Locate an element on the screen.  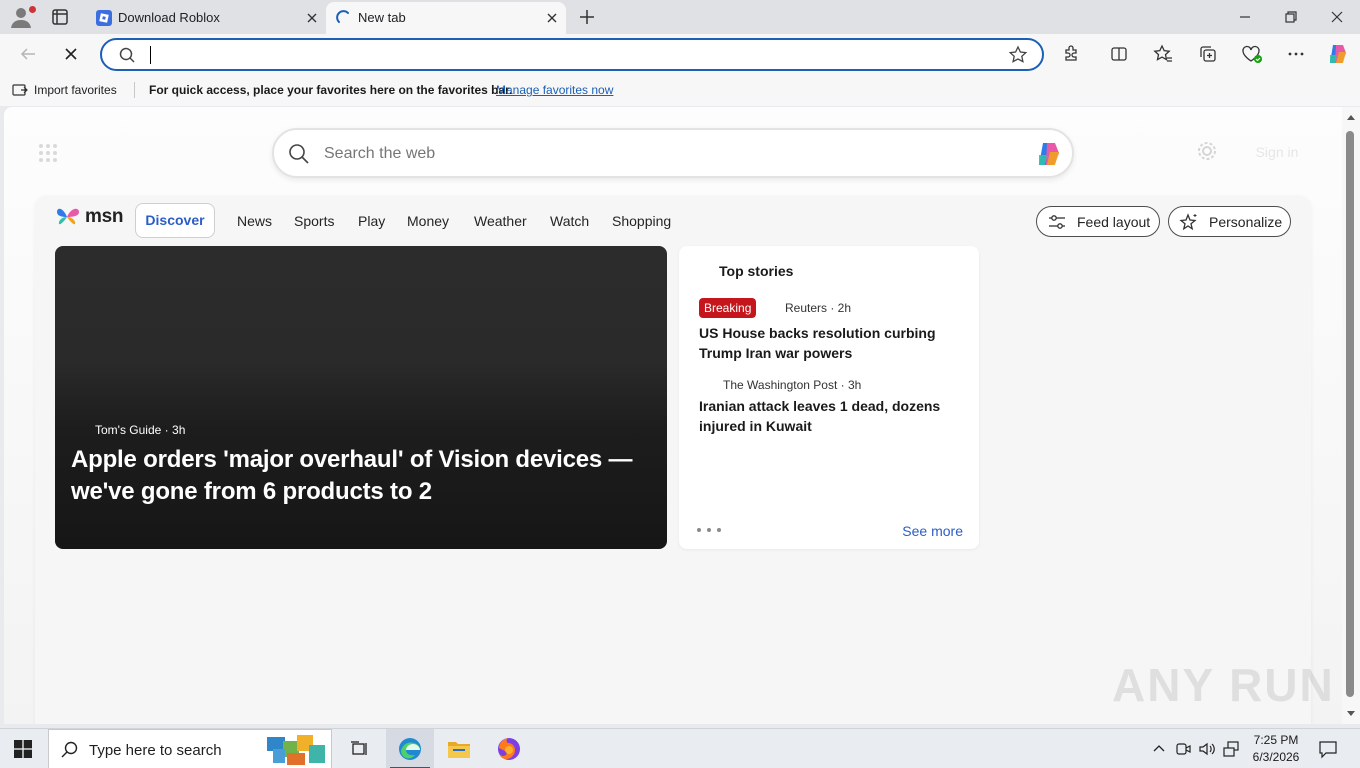
settings-more-button is located at coordinates (1296, 54).